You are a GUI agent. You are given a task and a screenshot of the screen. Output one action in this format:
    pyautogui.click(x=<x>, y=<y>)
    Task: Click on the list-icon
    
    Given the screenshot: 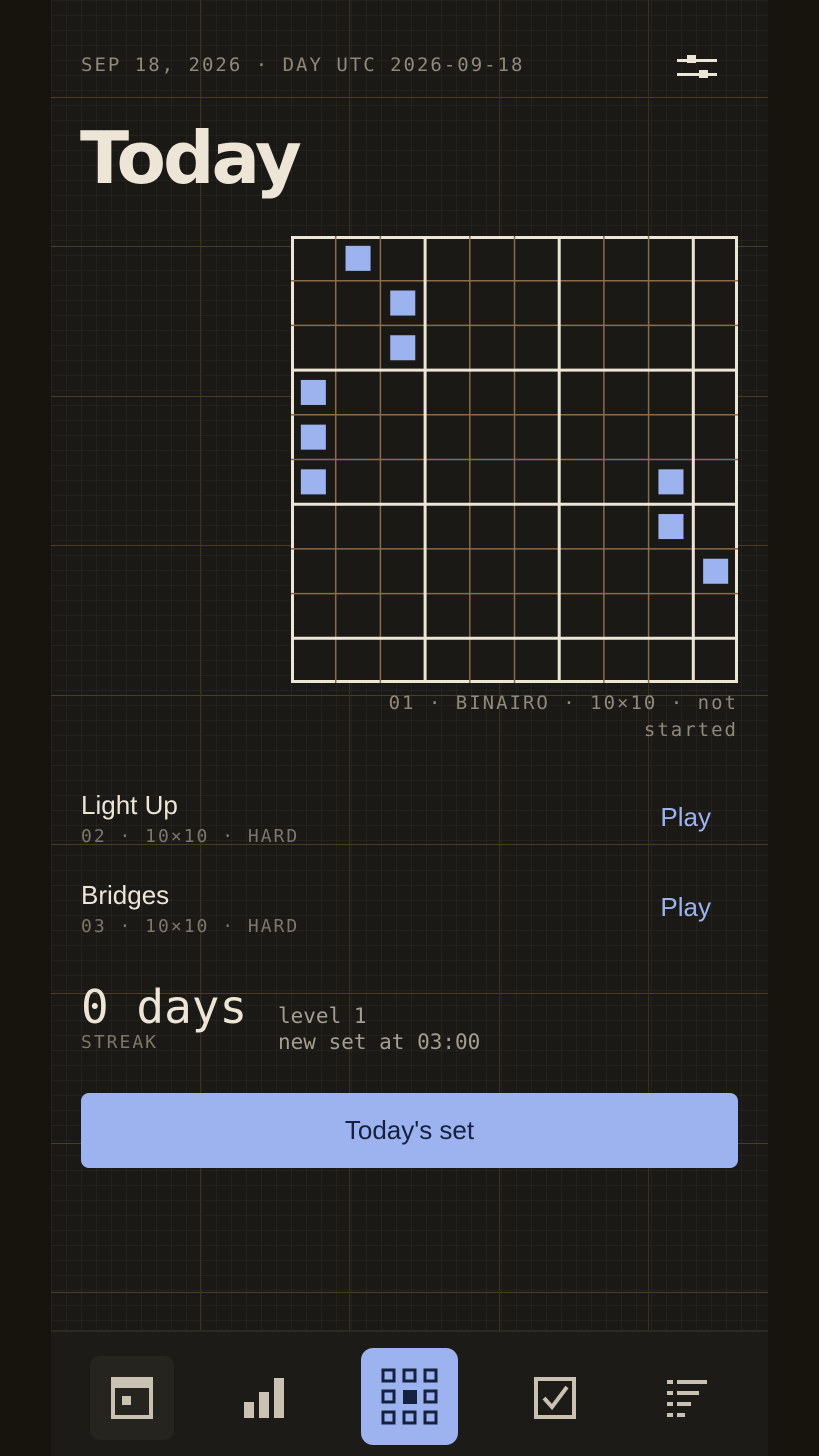 What is the action you would take?
    pyautogui.click(x=687, y=1398)
    